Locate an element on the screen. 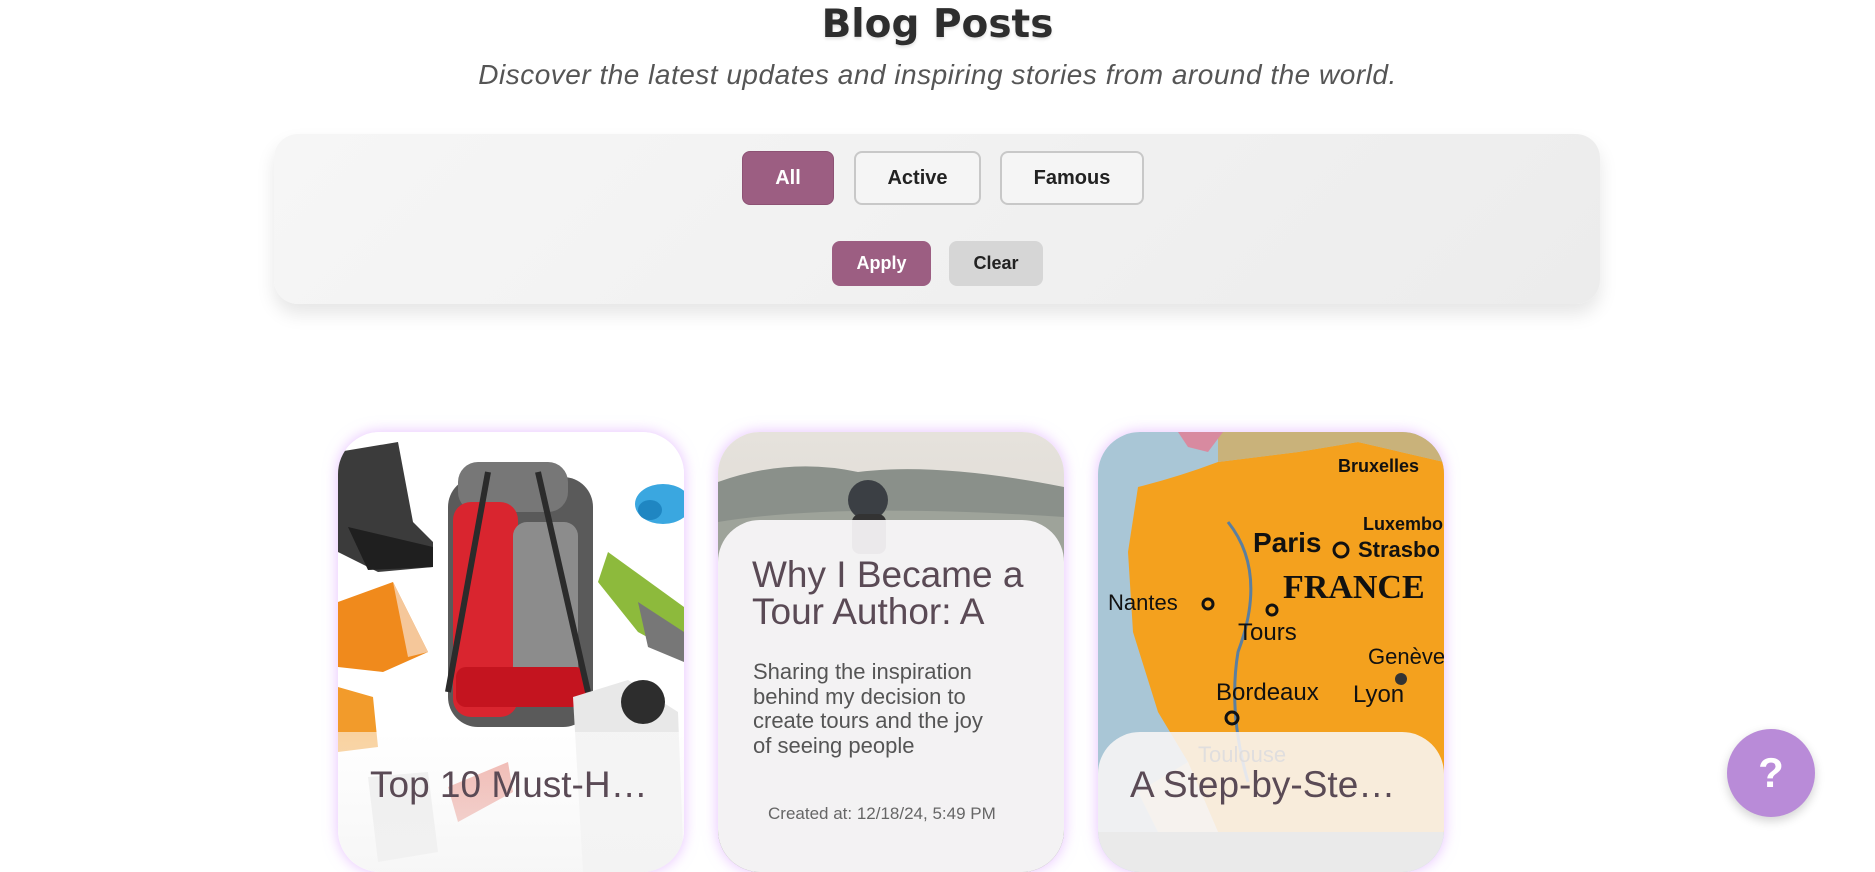 The height and width of the screenshot is (872, 1875). post-card: Top 10 Must-Have Gear is located at coordinates (511, 652).